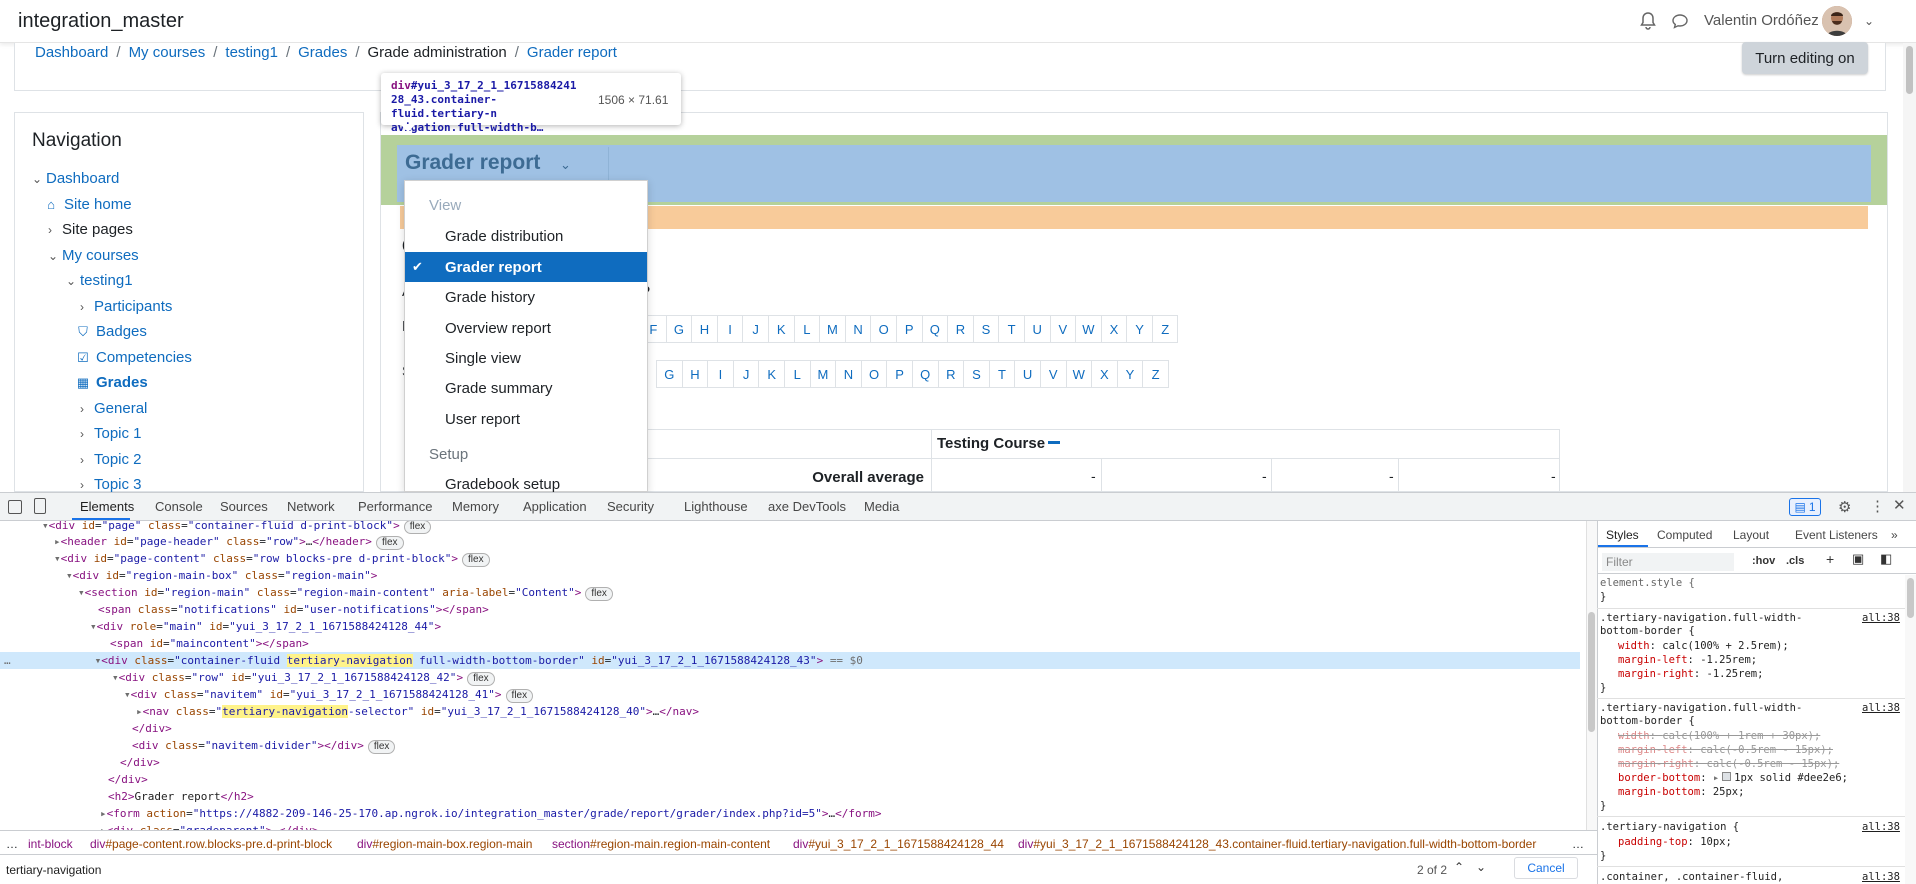  What do you see at coordinates (1763, 561) in the screenshot?
I see `hover-state-toggle: :hov` at bounding box center [1763, 561].